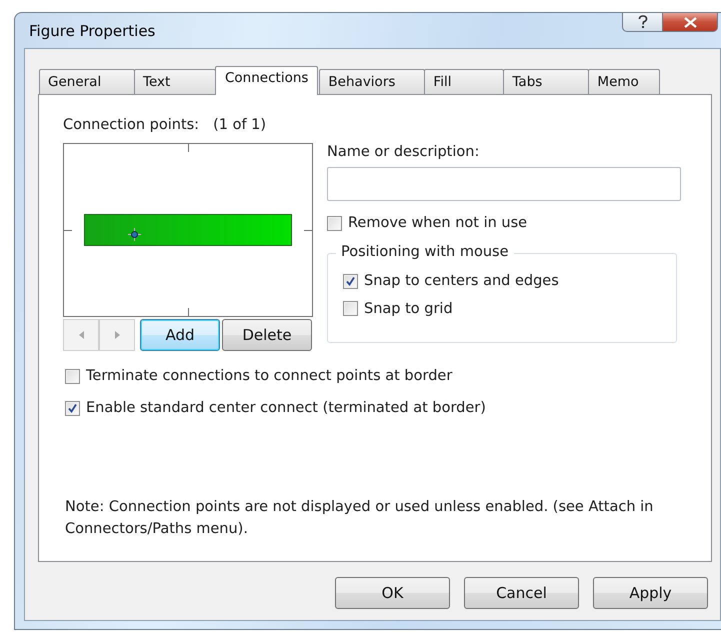 This screenshot has width=721, height=635. What do you see at coordinates (266, 80) in the screenshot?
I see `tab: Connections` at bounding box center [266, 80].